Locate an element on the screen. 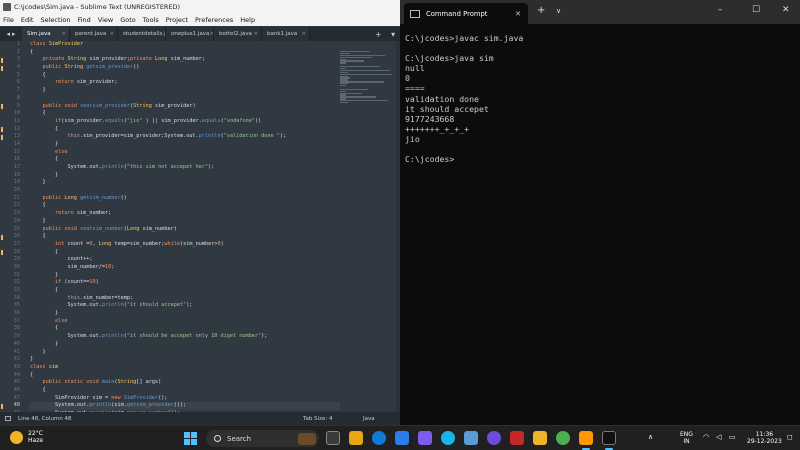  code-line: SimProvider sim = new SimProvider(); is located at coordinates (185, 399).